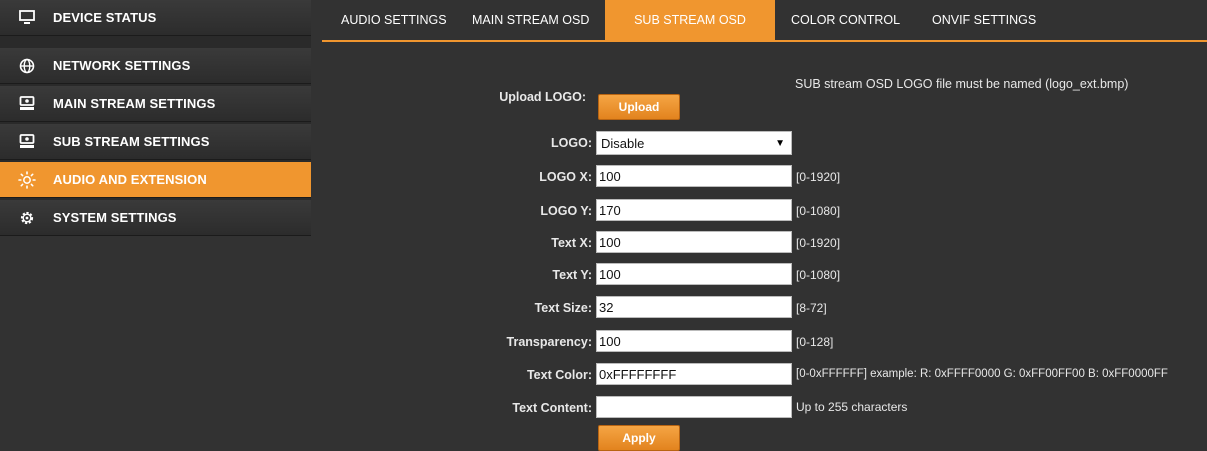 The image size is (1207, 451). I want to click on text-content-limit: Up to 255 characters, so click(852, 407).